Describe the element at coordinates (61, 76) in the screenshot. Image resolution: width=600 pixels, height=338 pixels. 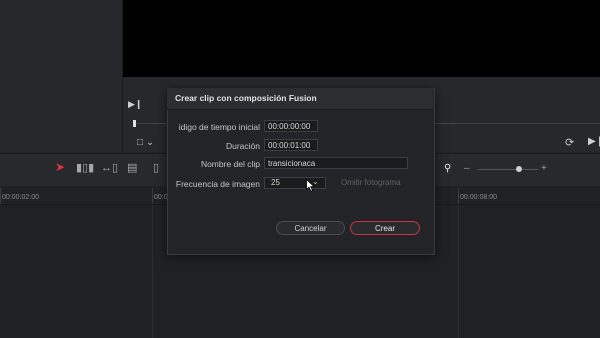
I see `media-pool-panel` at that location.